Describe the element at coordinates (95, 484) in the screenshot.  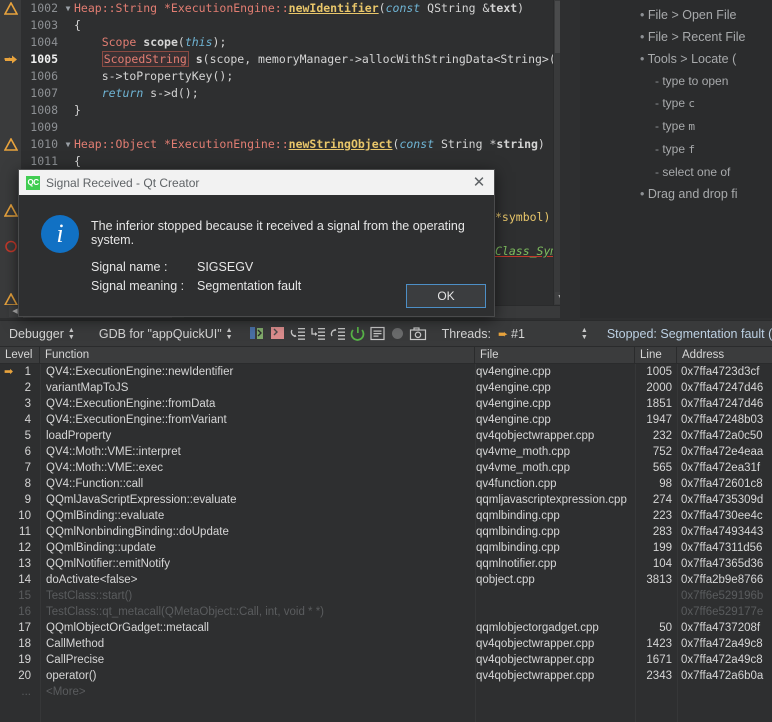
I see `cell-function: QV4::Function::call` at that location.